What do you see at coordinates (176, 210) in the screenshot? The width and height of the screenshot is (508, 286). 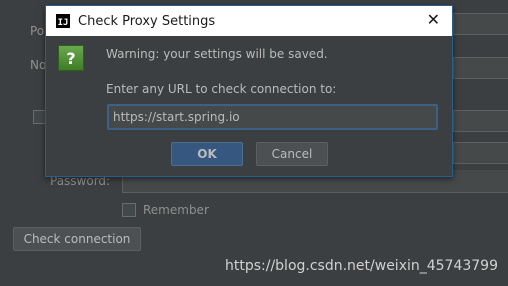 I see `remember-label: Remember` at bounding box center [176, 210].